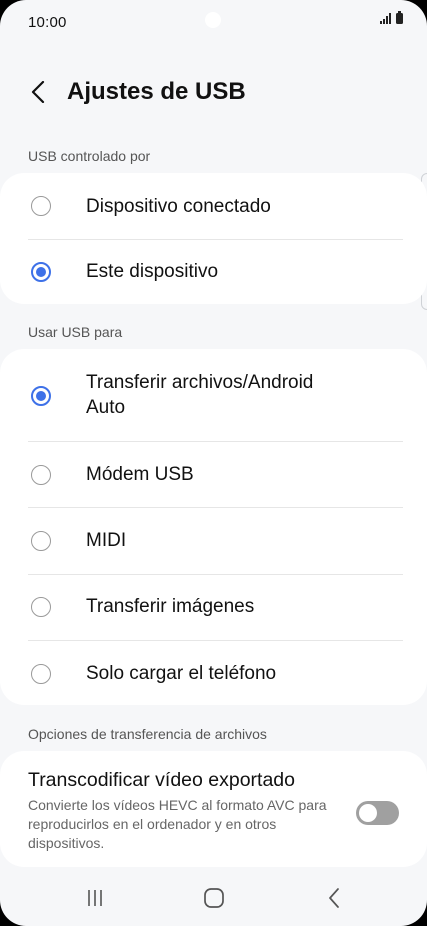 This screenshot has height=926, width=427. I want to click on option-label: MIDI, so click(106, 540).